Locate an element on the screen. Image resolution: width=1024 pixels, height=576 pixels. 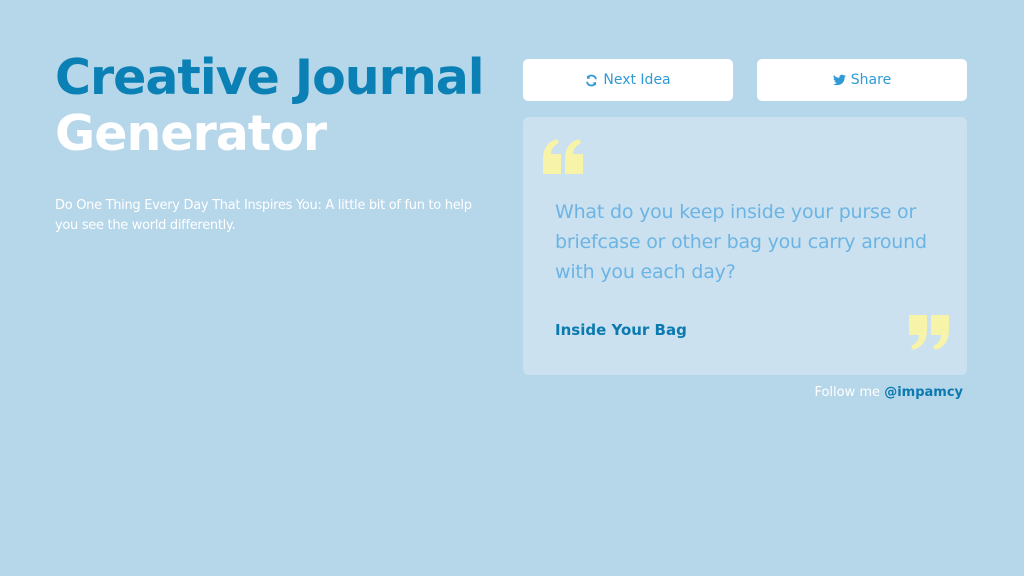
prompt-title: Inside Your Bag is located at coordinates (621, 330).